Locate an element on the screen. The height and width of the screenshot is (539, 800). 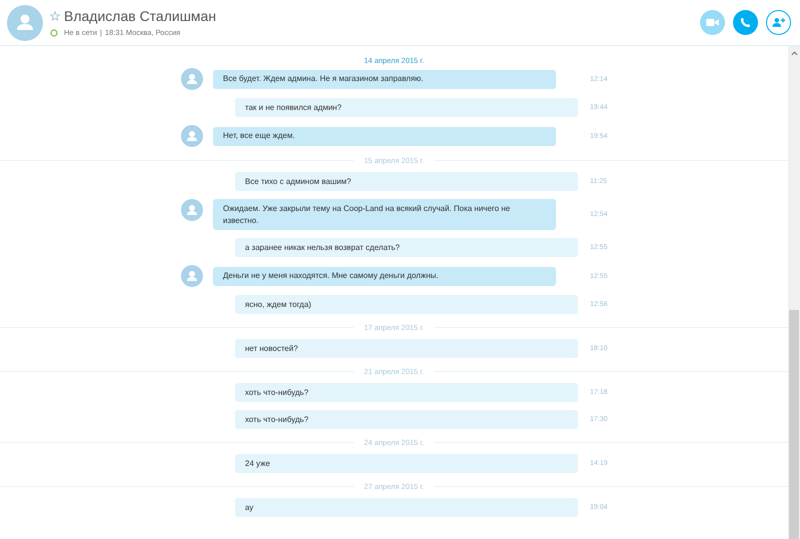
message-bubble: Ожидаем. Уже закрыли тему на Coop-Land на всякий случай. Пока ничего не известно. is located at coordinates (384, 214).